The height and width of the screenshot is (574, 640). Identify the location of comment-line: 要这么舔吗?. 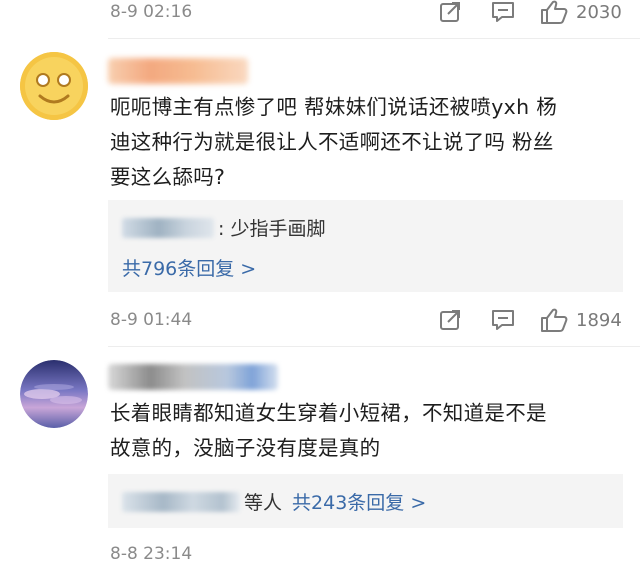
(168, 177).